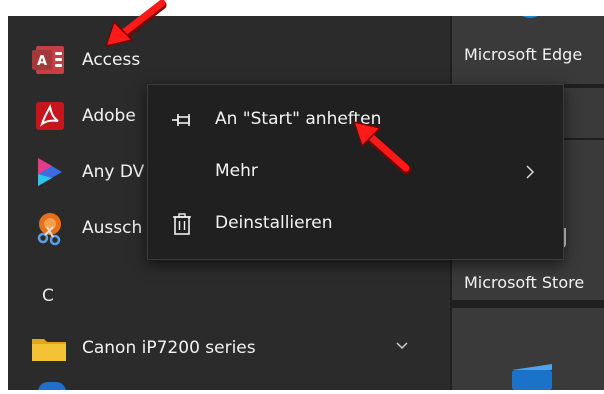 The image size is (604, 394). What do you see at coordinates (182, 224) in the screenshot?
I see `trash-icon` at bounding box center [182, 224].